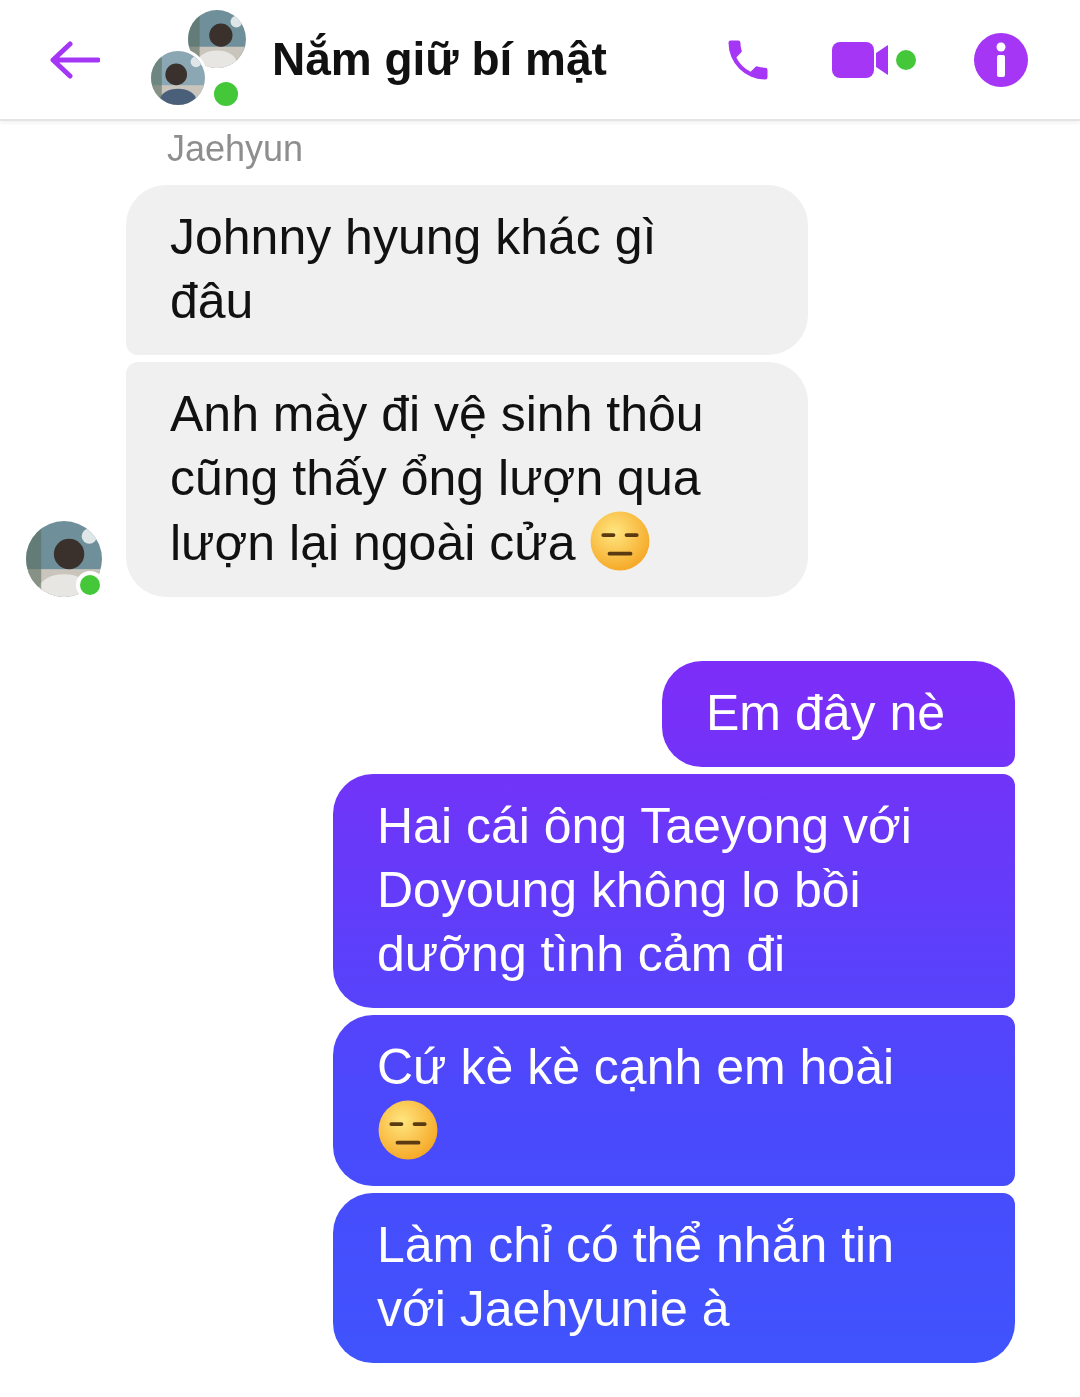  Describe the element at coordinates (674, 1278) in the screenshot. I see `message-bubble: Làm chỉ có thể nhắn tin với Jaehyunie à` at that location.